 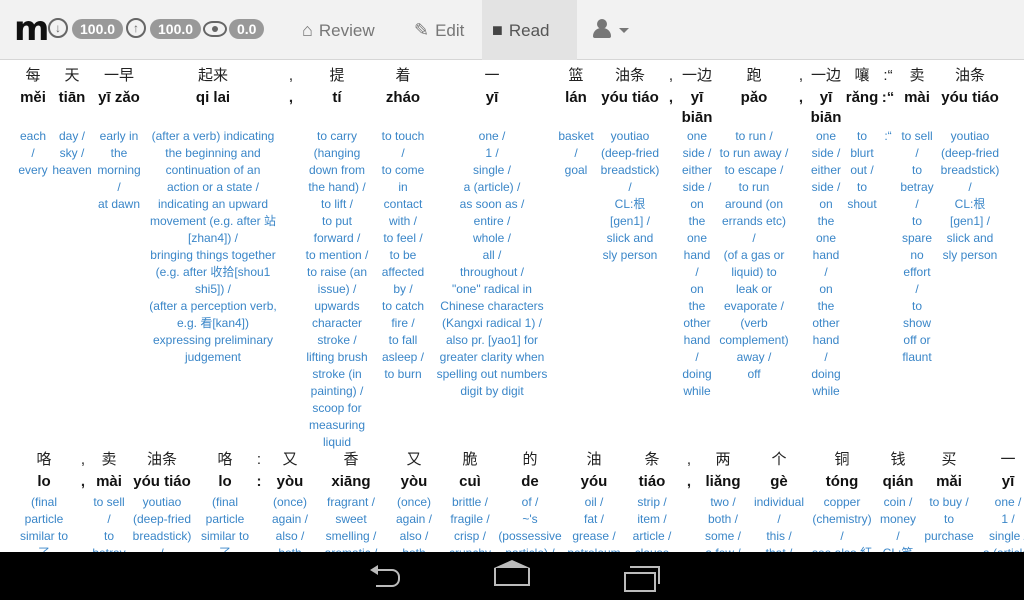 I want to click on upload-icon: ↑, so click(x=136, y=28).